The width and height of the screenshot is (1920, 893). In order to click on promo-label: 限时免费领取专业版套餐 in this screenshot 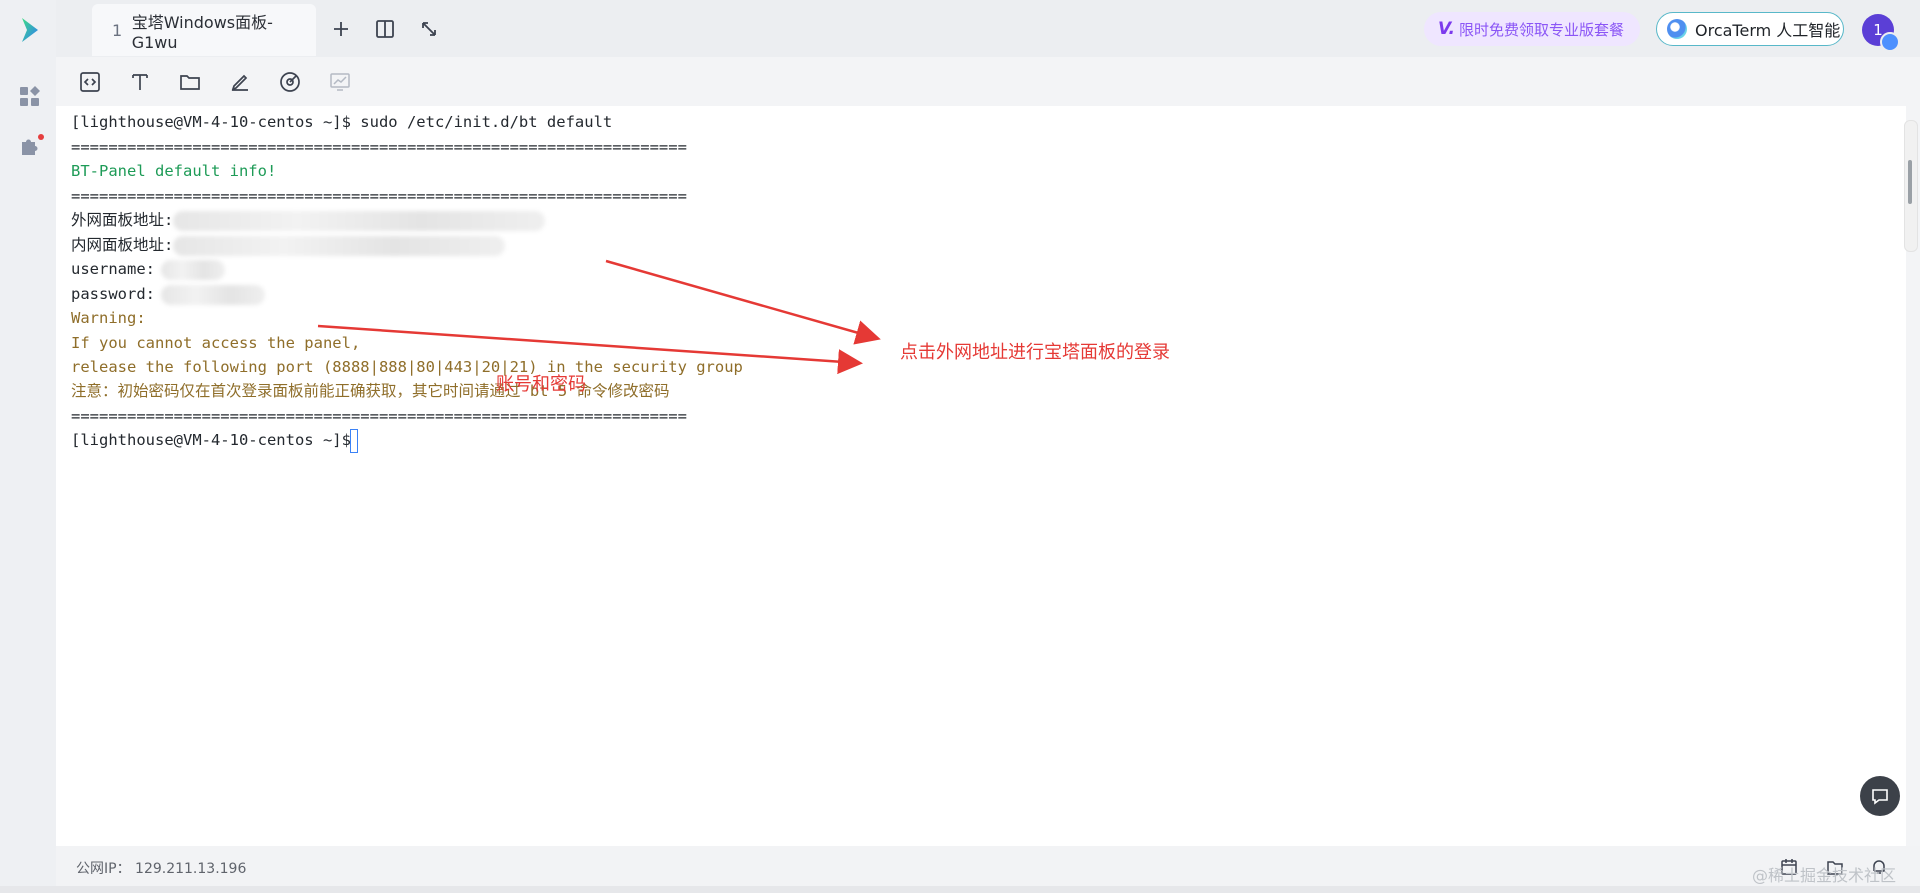, I will do `click(1541, 29)`.